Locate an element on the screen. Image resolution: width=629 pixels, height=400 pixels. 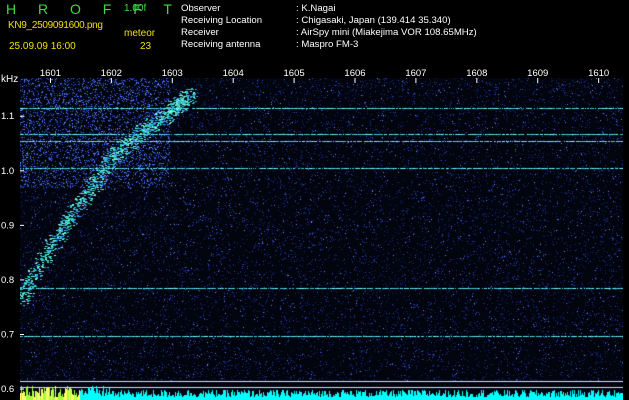
capture-datetime: 25.09.09 16:00 is located at coordinates (42, 46).